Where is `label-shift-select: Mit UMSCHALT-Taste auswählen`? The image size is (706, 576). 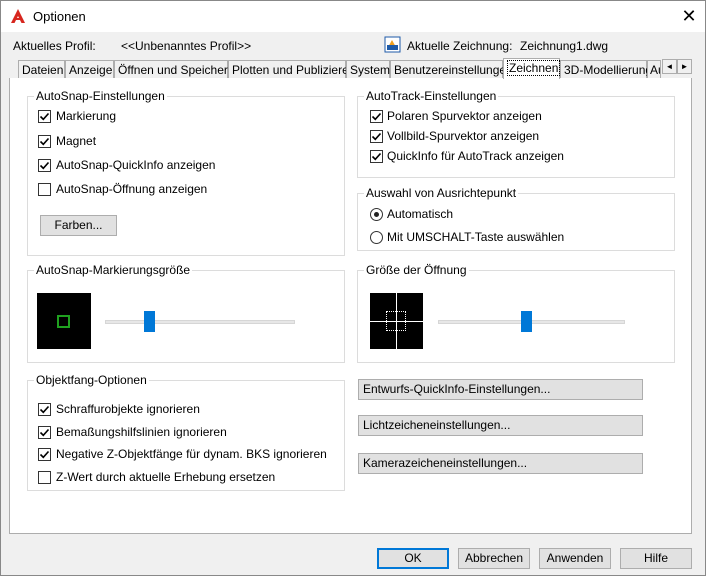 label-shift-select: Mit UMSCHALT-Taste auswählen is located at coordinates (476, 237).